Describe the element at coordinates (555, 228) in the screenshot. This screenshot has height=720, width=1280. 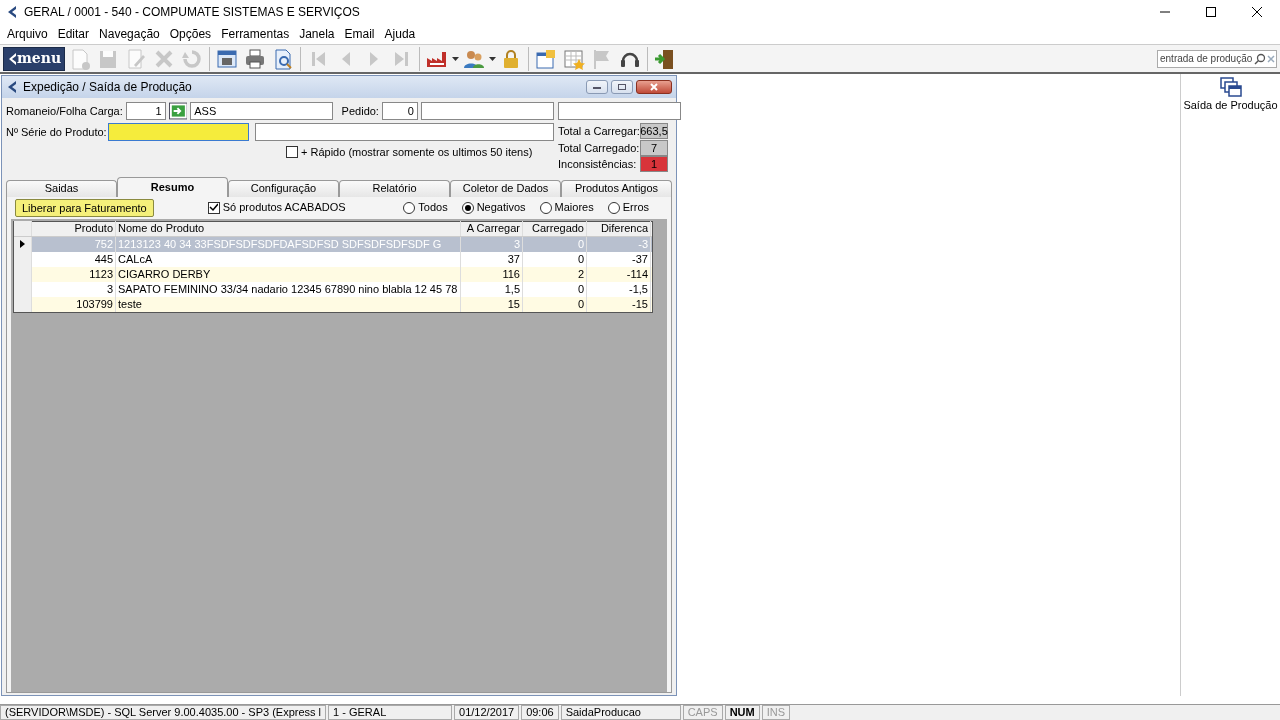
I see `column-header: Carregado` at that location.